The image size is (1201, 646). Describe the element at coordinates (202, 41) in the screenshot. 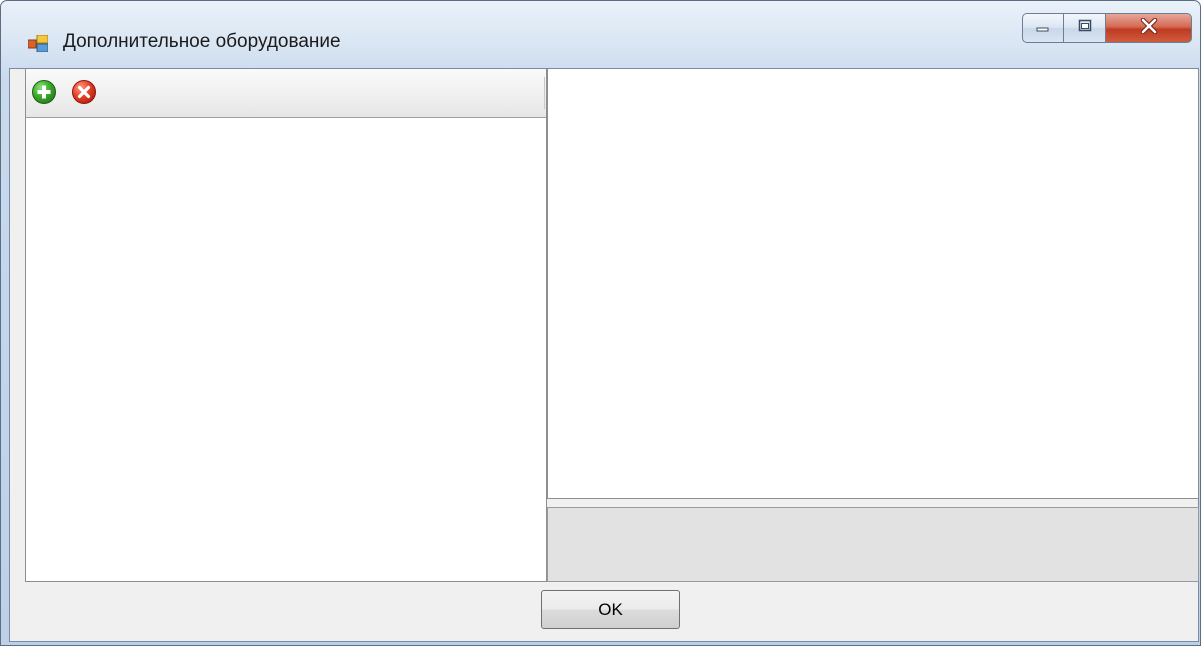

I see `window-title: Дополнительное оборудование` at that location.